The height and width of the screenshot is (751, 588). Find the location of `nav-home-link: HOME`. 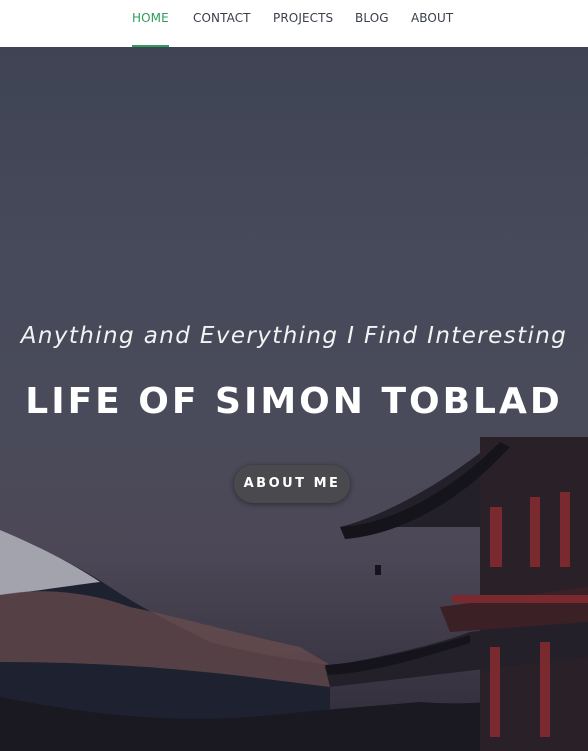

nav-home-link: HOME is located at coordinates (150, 23).